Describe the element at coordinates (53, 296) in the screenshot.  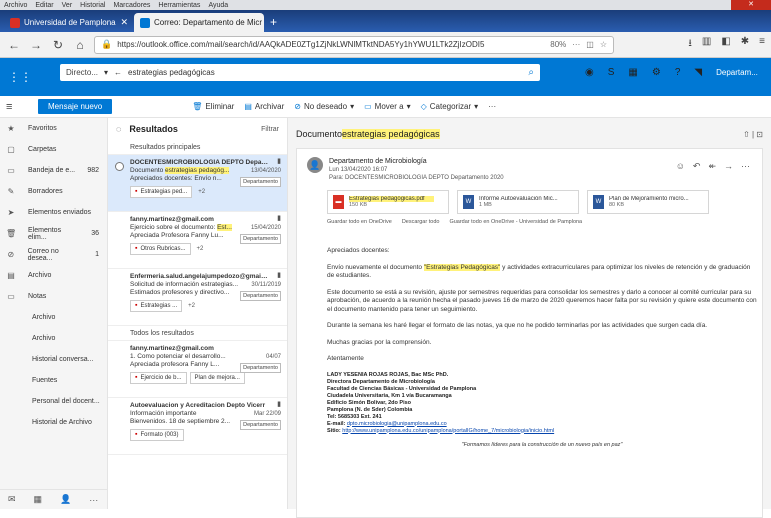
I see `sidebar-item-notes: ▭ Notas` at that location.